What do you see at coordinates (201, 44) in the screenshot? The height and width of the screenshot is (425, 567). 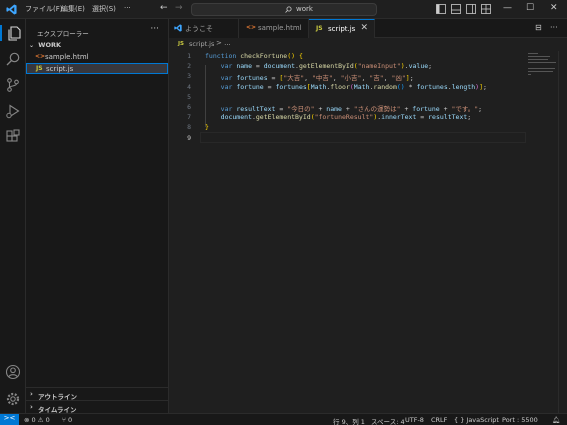 I see `breadcrumb-file: script.js` at bounding box center [201, 44].